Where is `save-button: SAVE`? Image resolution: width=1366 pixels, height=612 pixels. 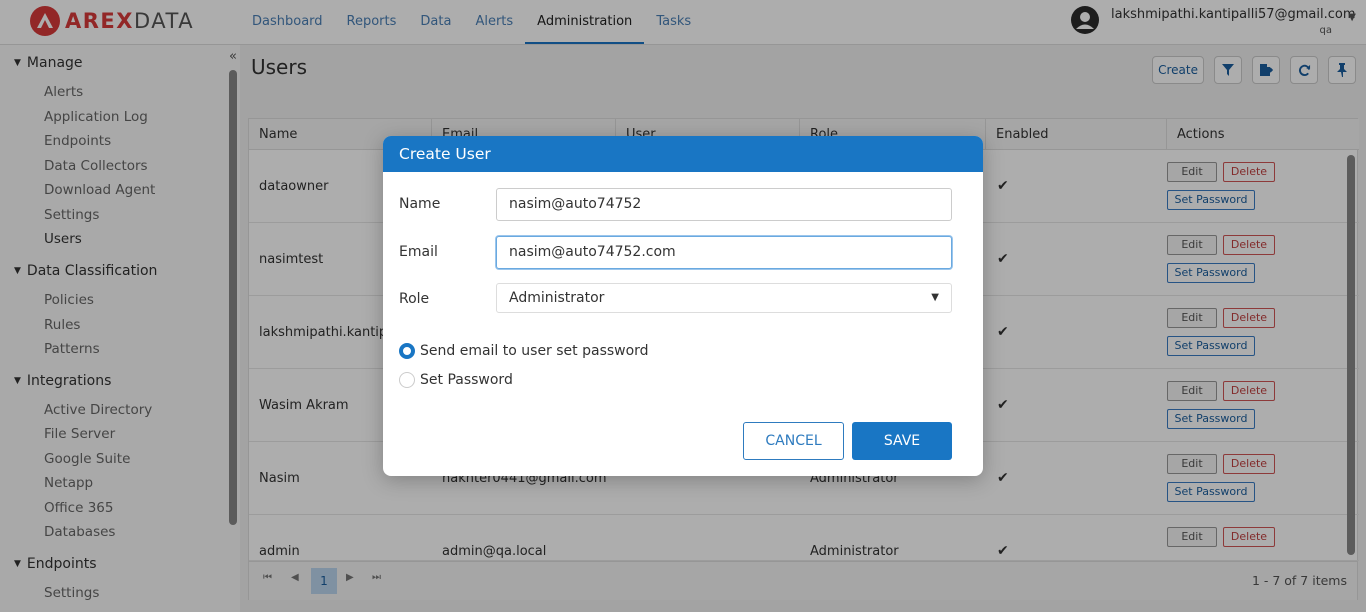 save-button: SAVE is located at coordinates (902, 441).